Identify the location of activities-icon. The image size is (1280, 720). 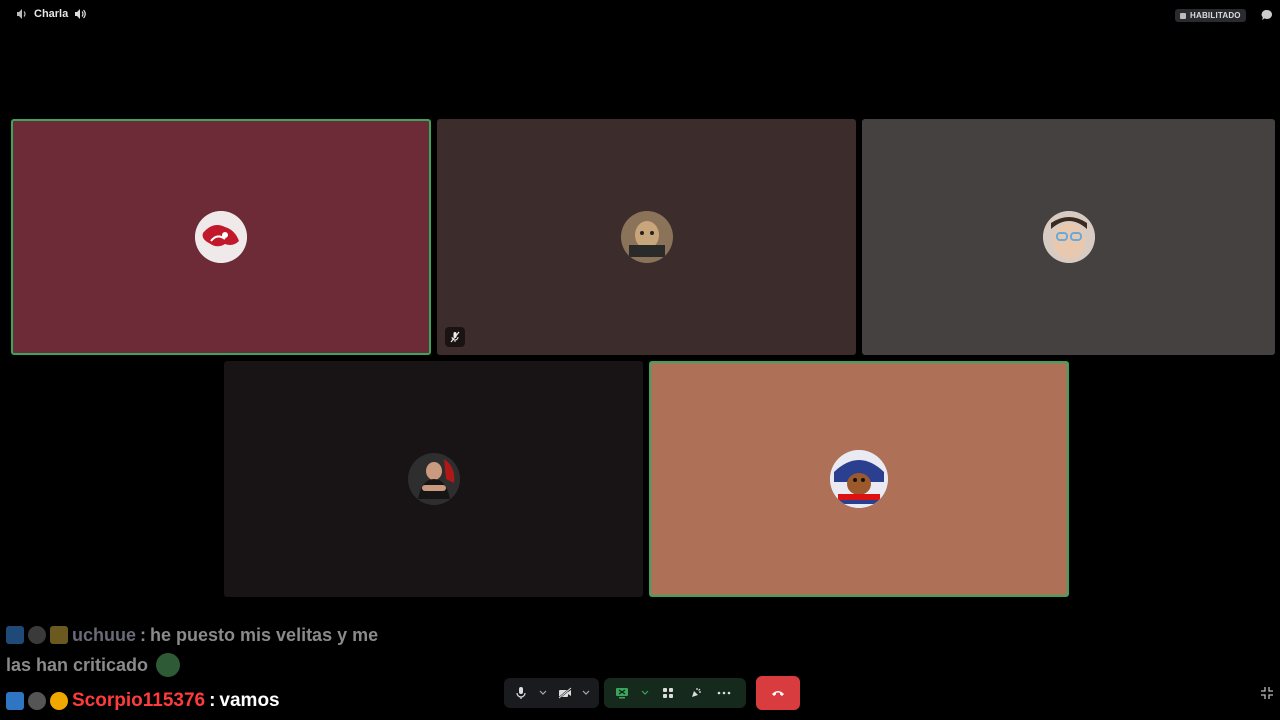
(668, 693).